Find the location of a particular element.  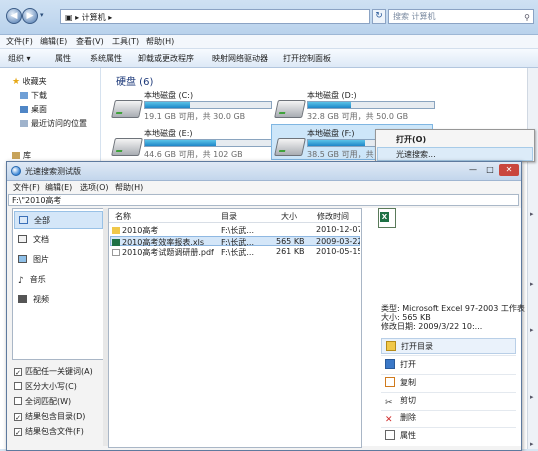

category-images: 图片 is located at coordinates (58, 260).